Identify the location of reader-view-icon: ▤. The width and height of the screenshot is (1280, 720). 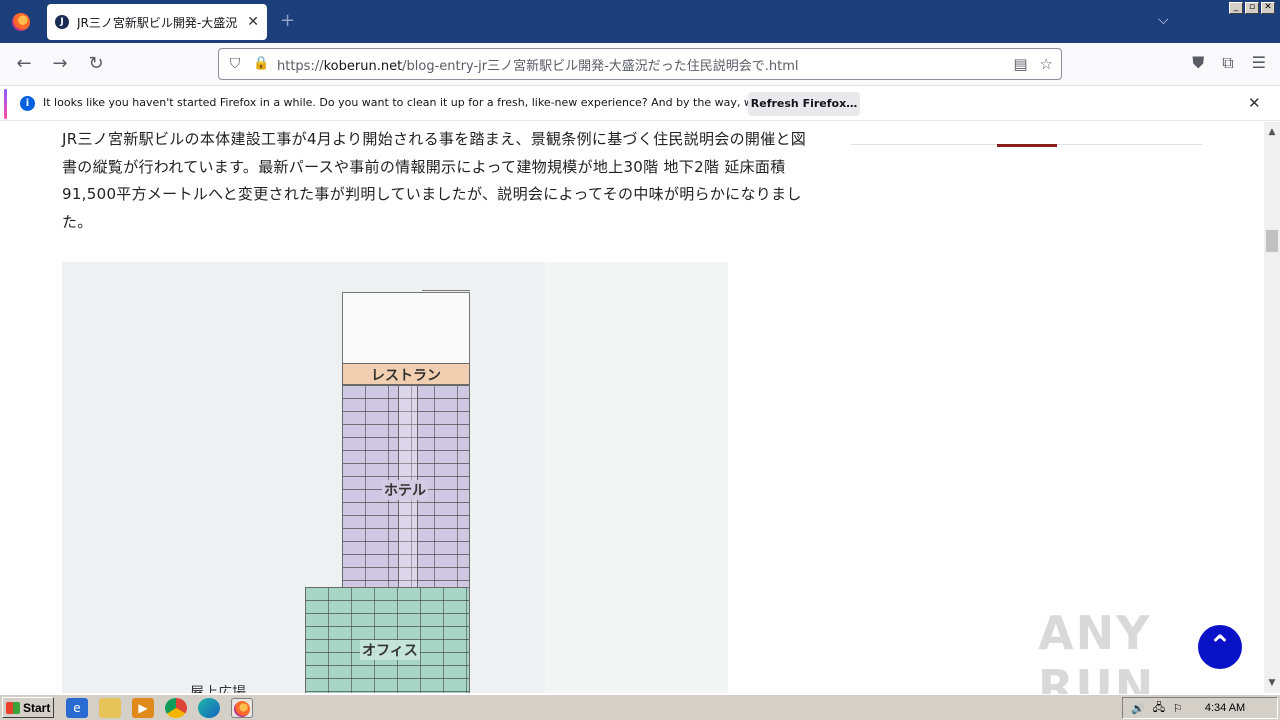
(1020, 64).